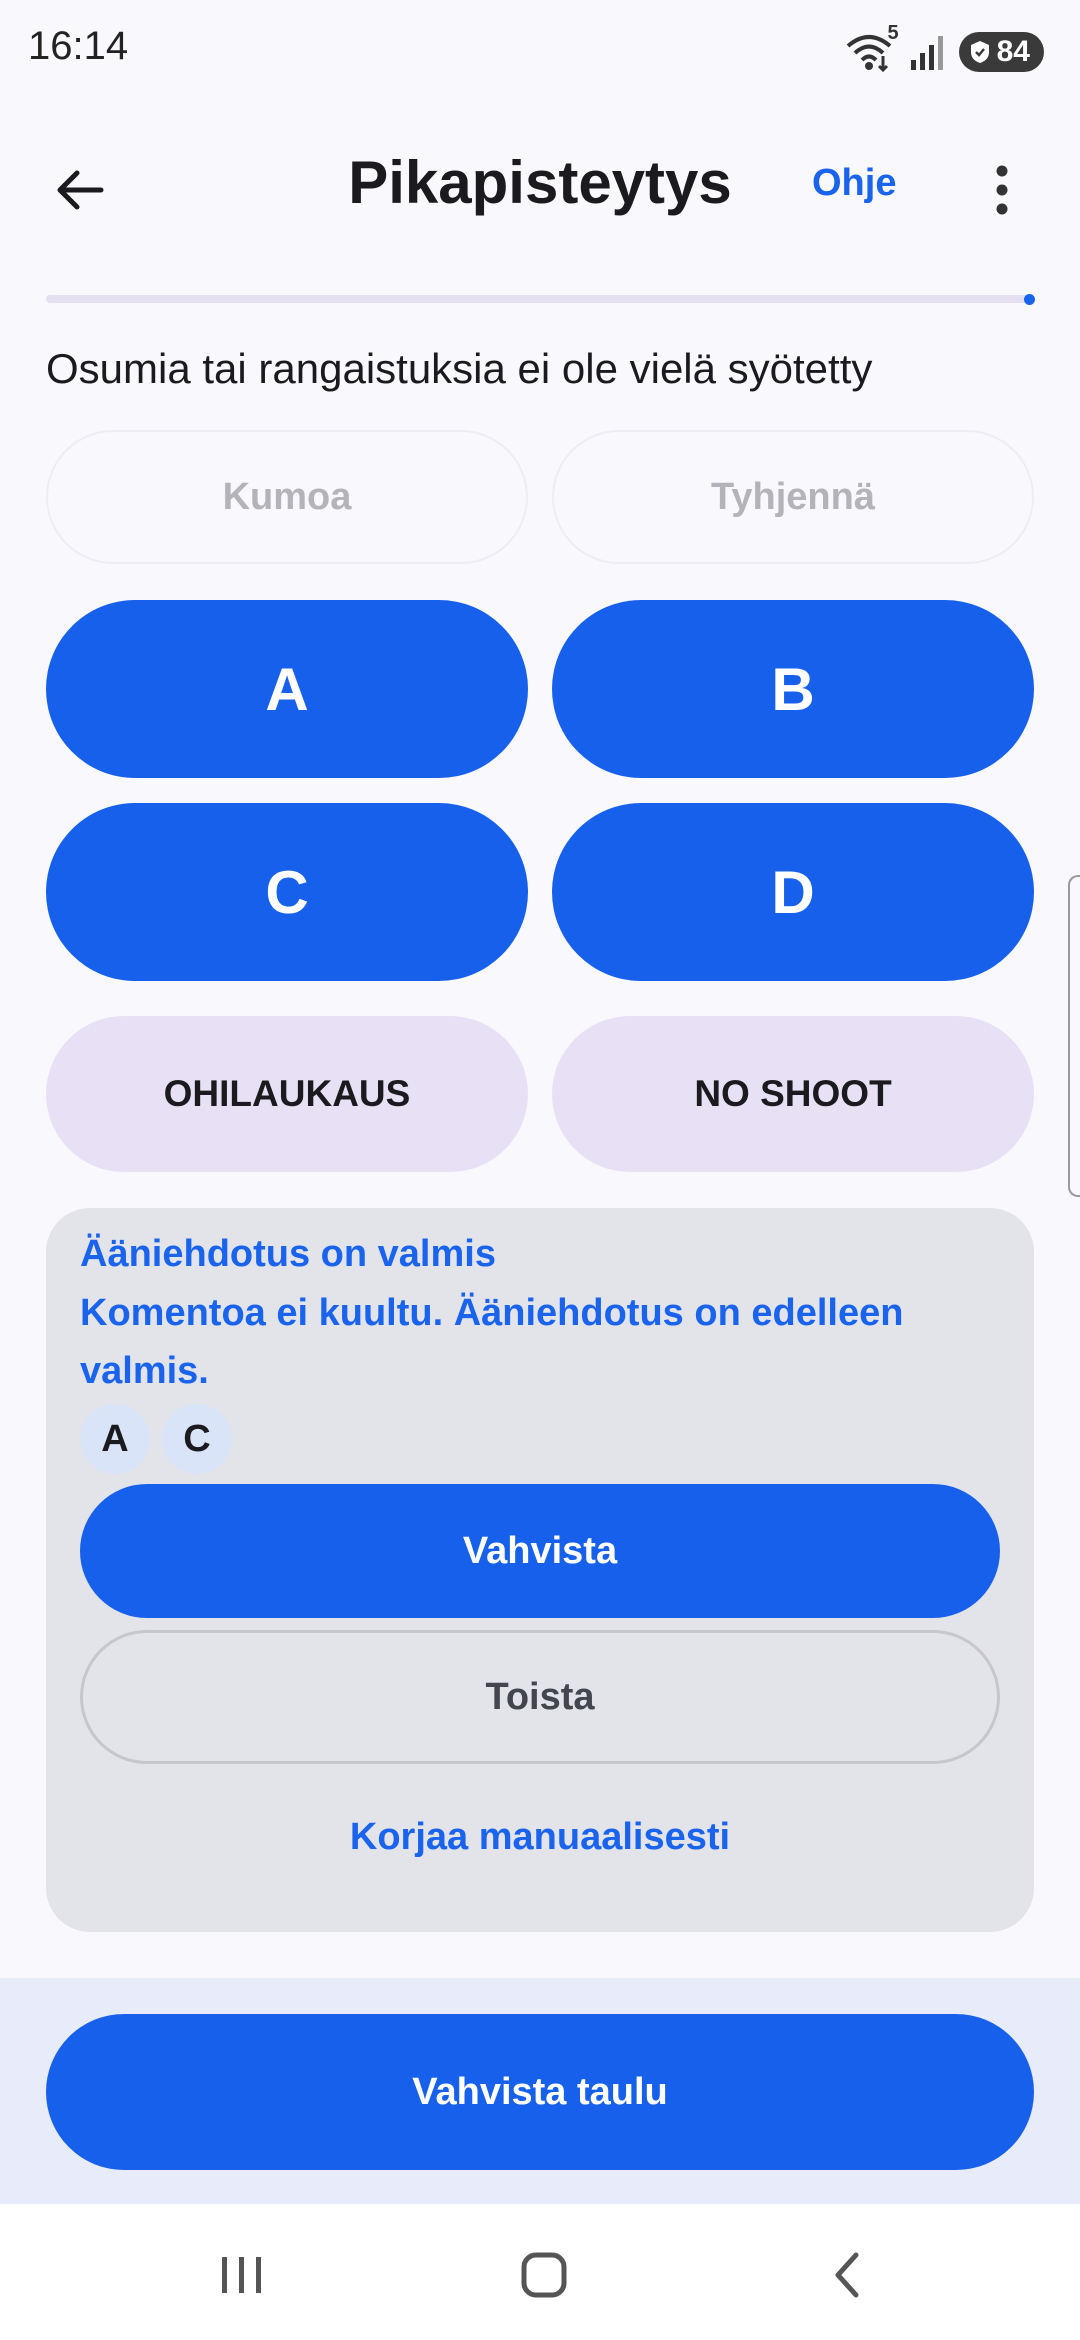  What do you see at coordinates (540, 182) in the screenshot?
I see `page-title: Pikapisteytys` at bounding box center [540, 182].